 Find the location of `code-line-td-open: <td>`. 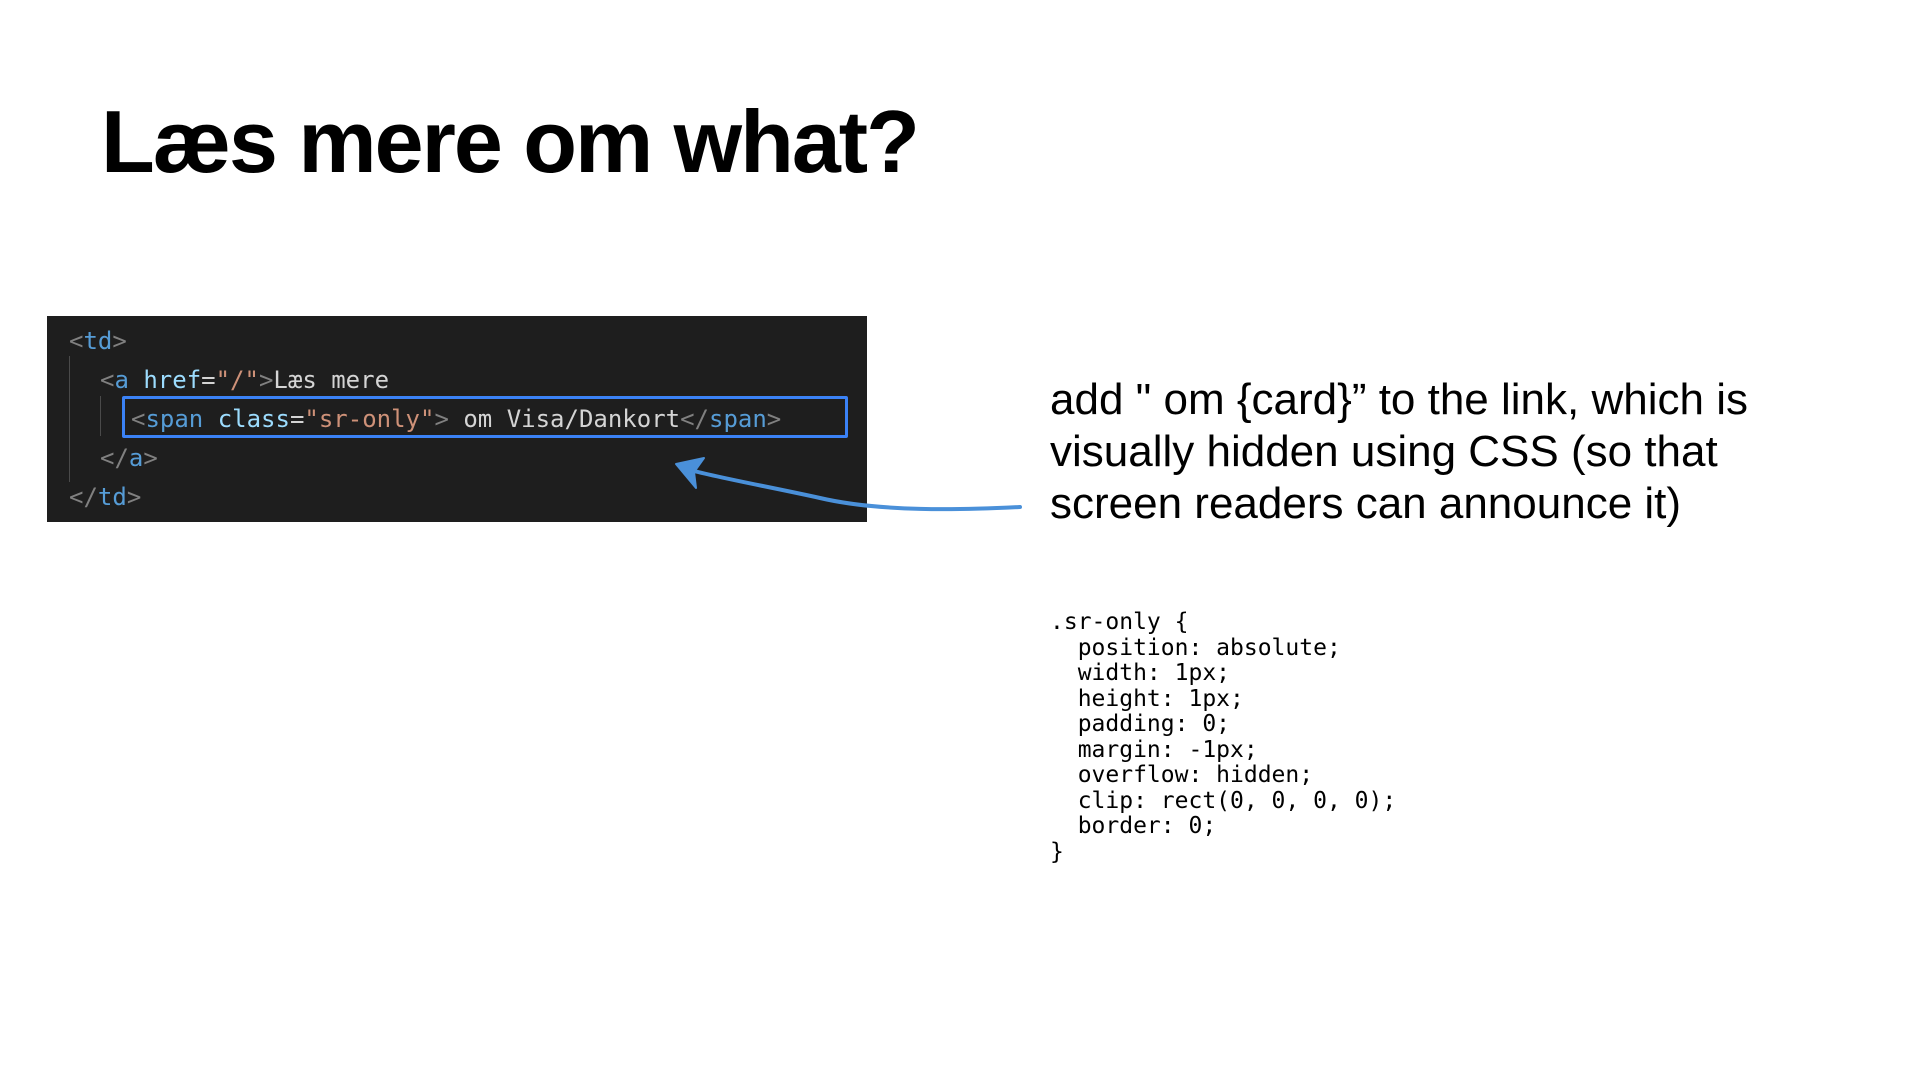

code-line-td-open: <td> is located at coordinates (98, 341).